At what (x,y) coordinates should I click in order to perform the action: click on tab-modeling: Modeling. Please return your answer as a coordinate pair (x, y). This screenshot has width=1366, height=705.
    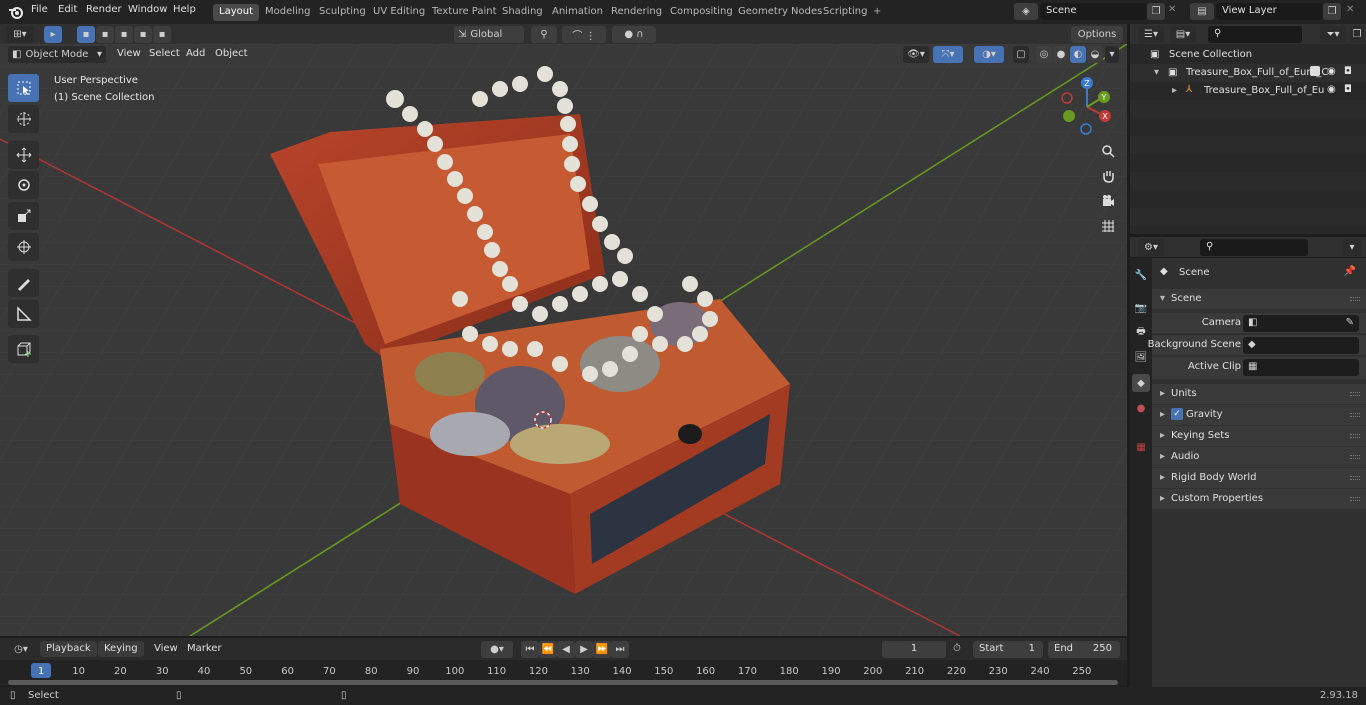
    Looking at the image, I should click on (288, 12).